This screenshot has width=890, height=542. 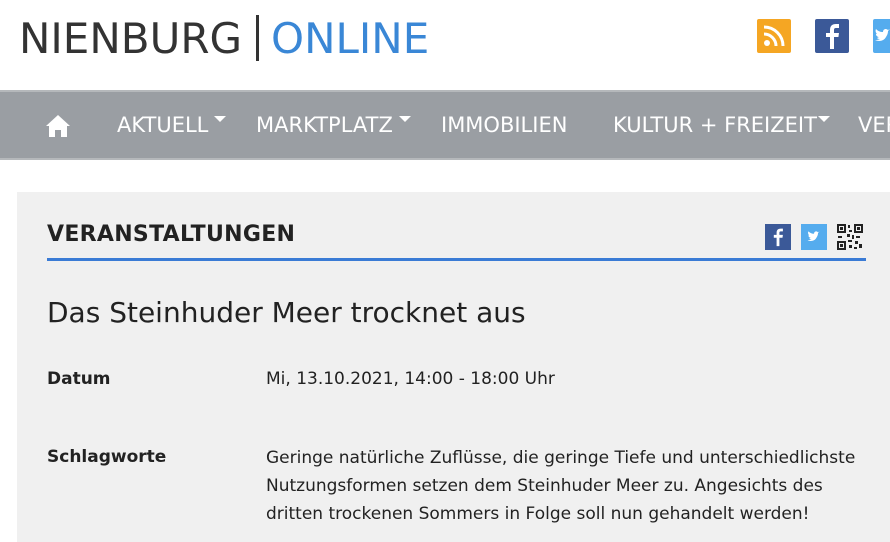 I want to click on share-facebook-icon, so click(x=778, y=237).